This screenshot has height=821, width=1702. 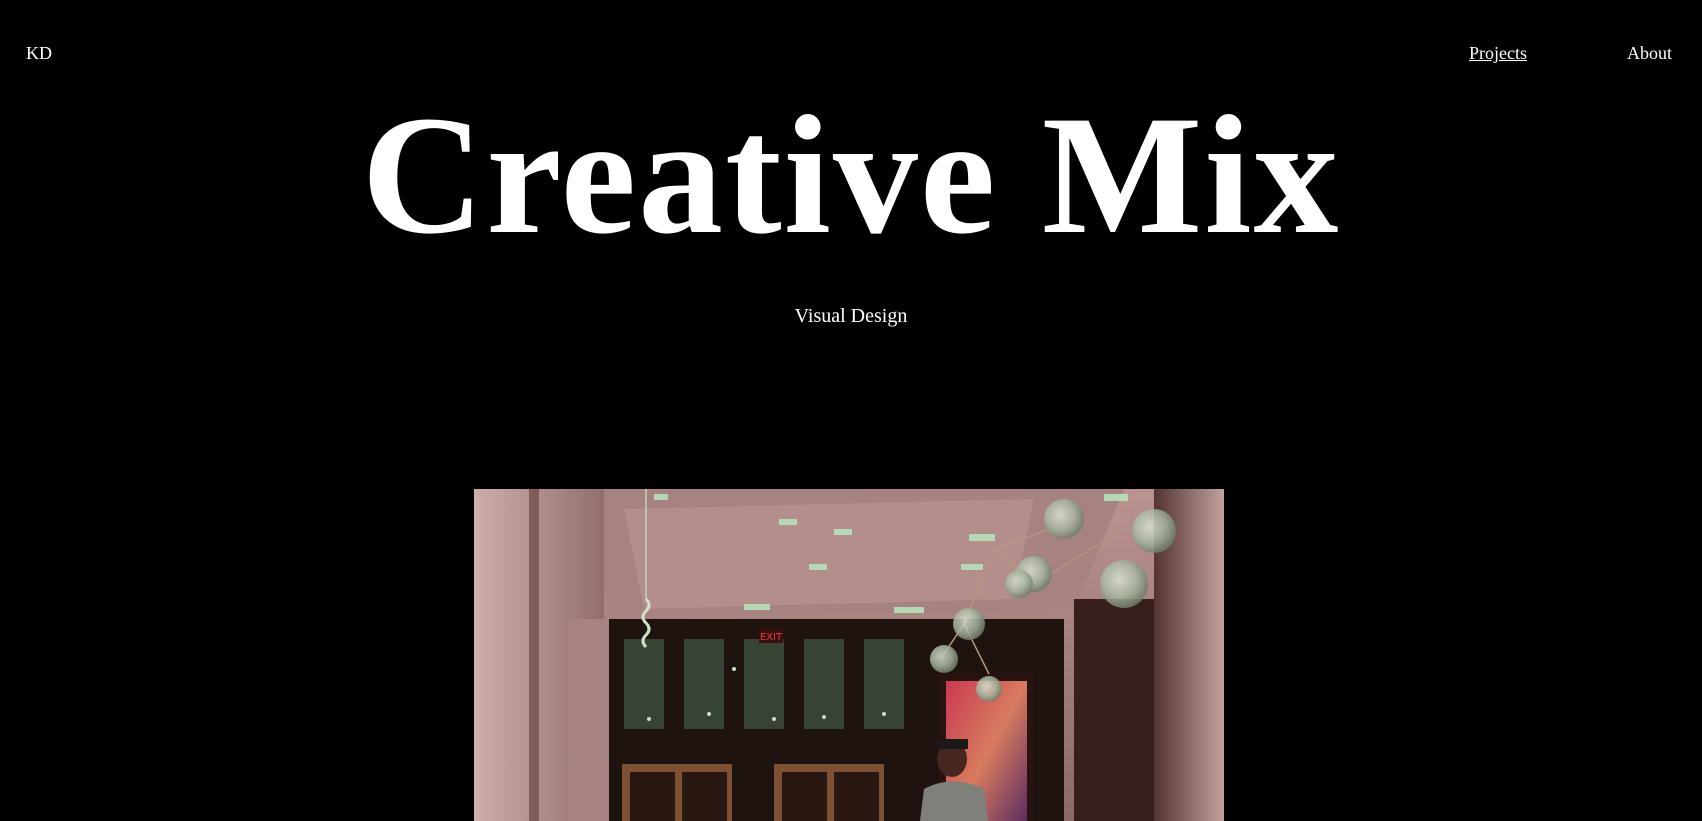 What do you see at coordinates (851, 316) in the screenshot?
I see `hero-subtitle: Visual Design` at bounding box center [851, 316].